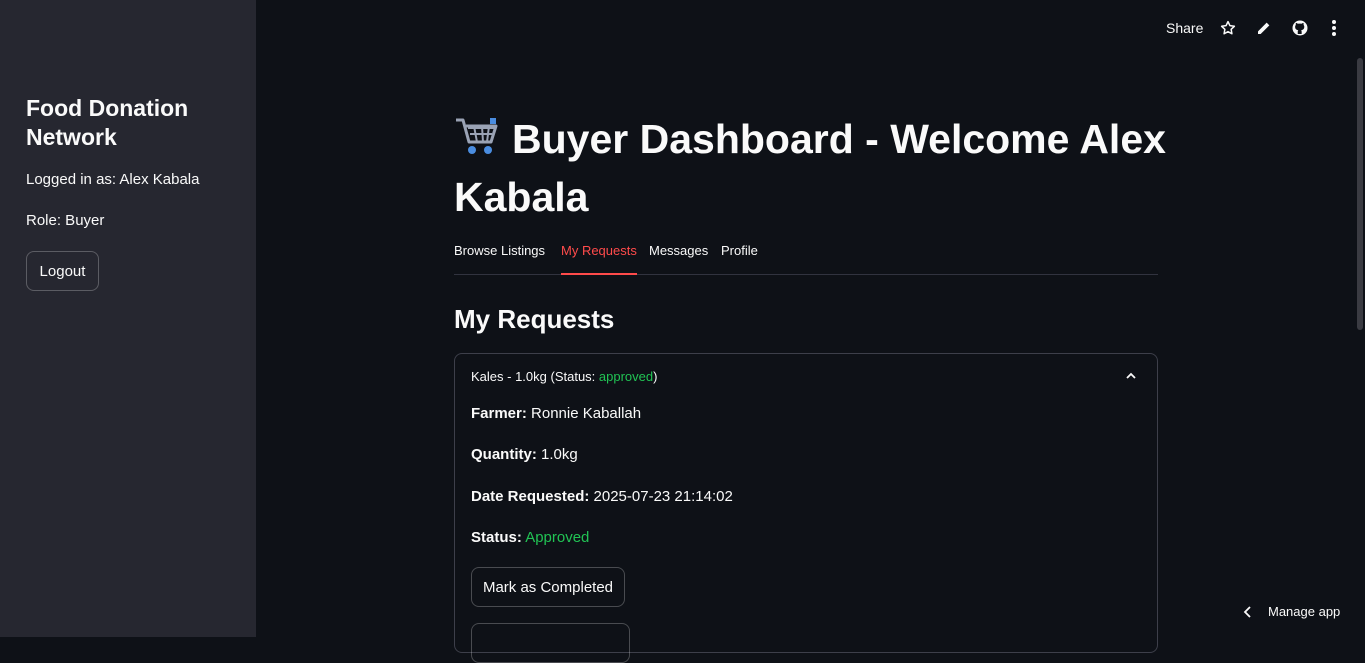 The height and width of the screenshot is (663, 1365). I want to click on request-header: Kales - 1.0kg (Status: approved), so click(564, 376).